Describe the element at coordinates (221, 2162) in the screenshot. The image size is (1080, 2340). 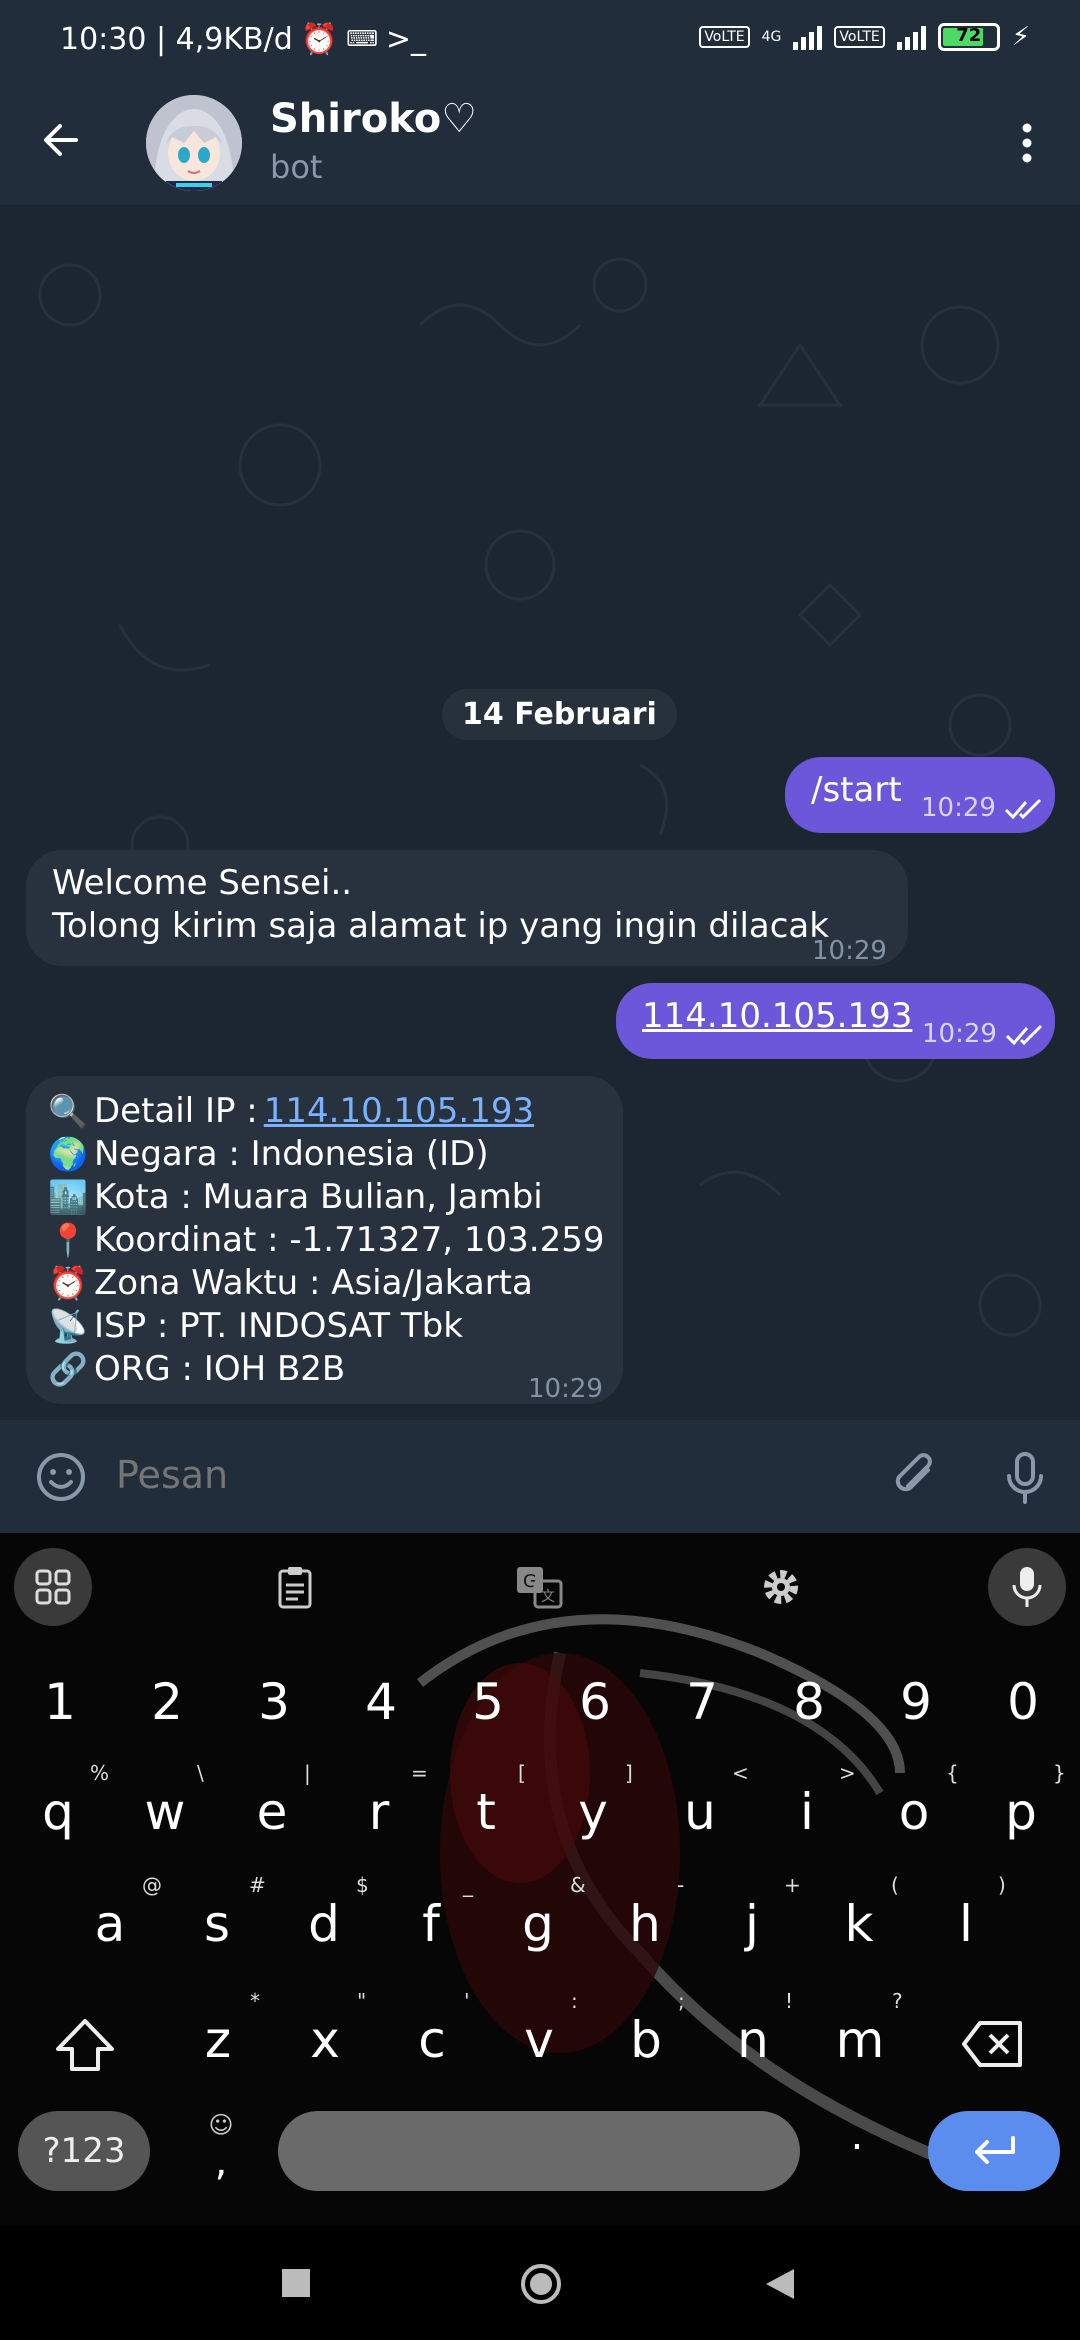
I see `comma-key-label: ,` at that location.